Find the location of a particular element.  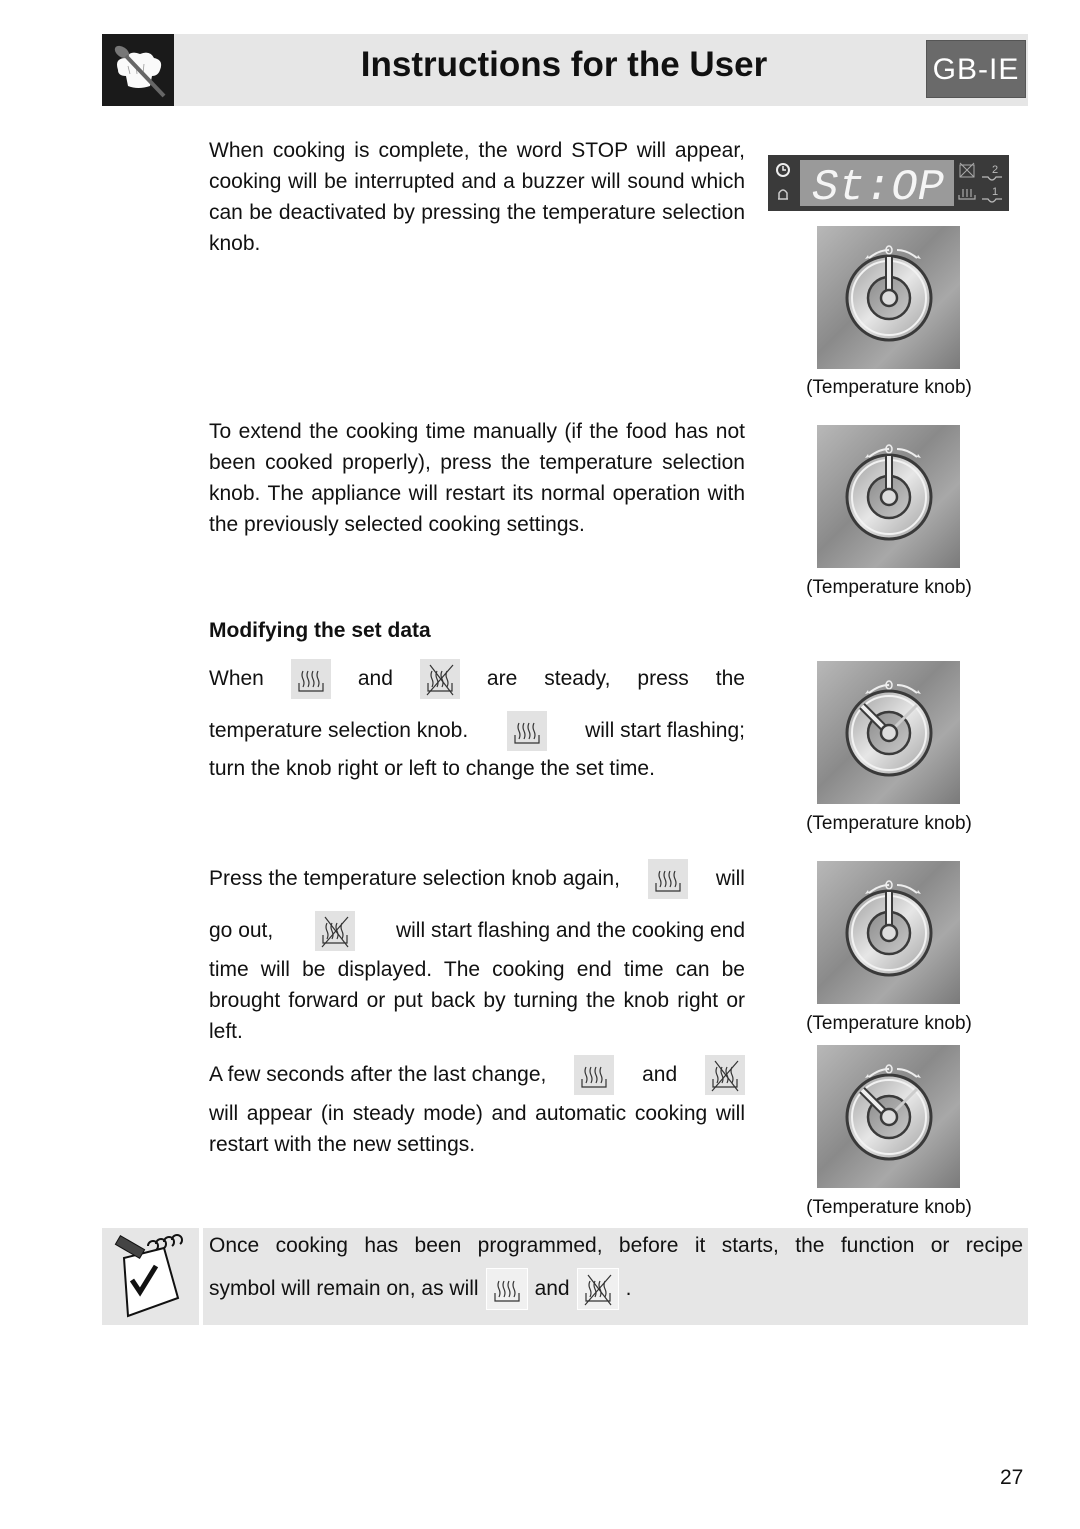

page-title: Instructions for the User is located at coordinates (564, 64).